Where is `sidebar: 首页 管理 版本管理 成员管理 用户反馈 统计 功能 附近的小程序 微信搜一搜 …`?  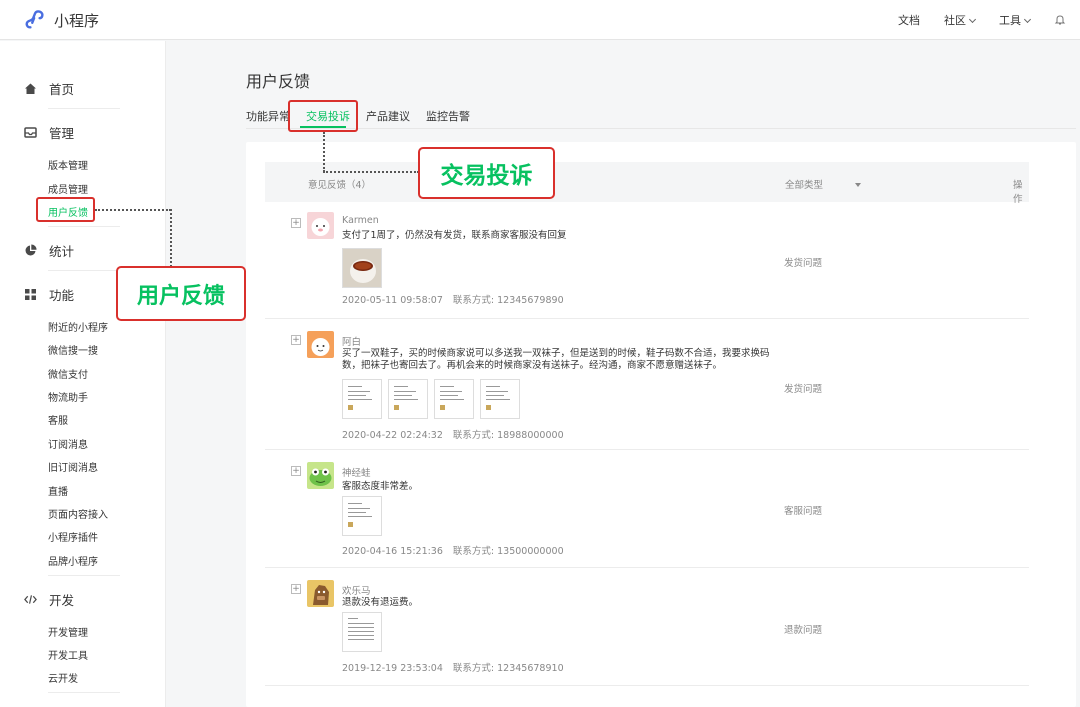 sidebar: 首页 管理 版本管理 成员管理 用户反馈 统计 功能 附近的小程序 微信搜一搜 … is located at coordinates (83, 374).